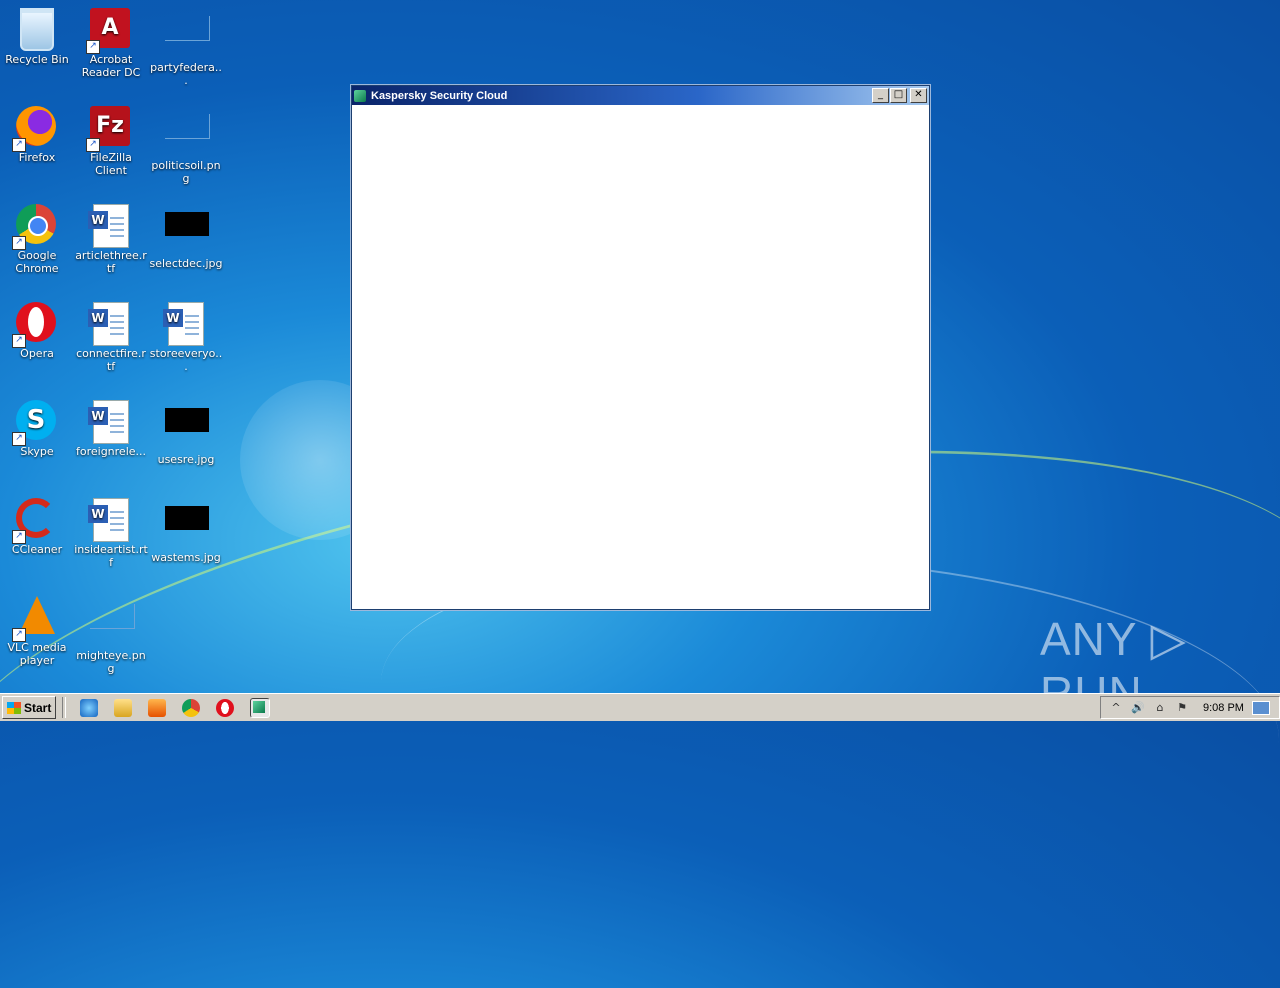  Describe the element at coordinates (109, 31) in the screenshot. I see `acrobat-icon: A ↗` at that location.